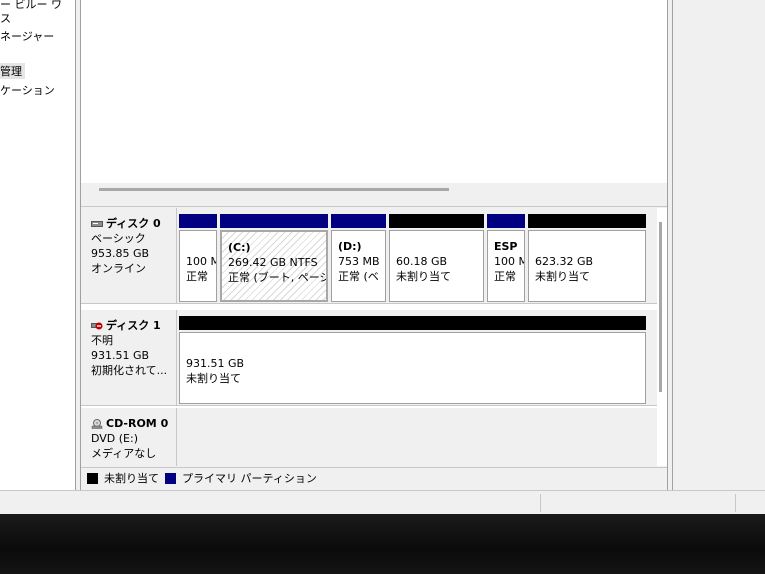  Describe the element at coordinates (382, 544) in the screenshot. I see `background-strip` at that location.